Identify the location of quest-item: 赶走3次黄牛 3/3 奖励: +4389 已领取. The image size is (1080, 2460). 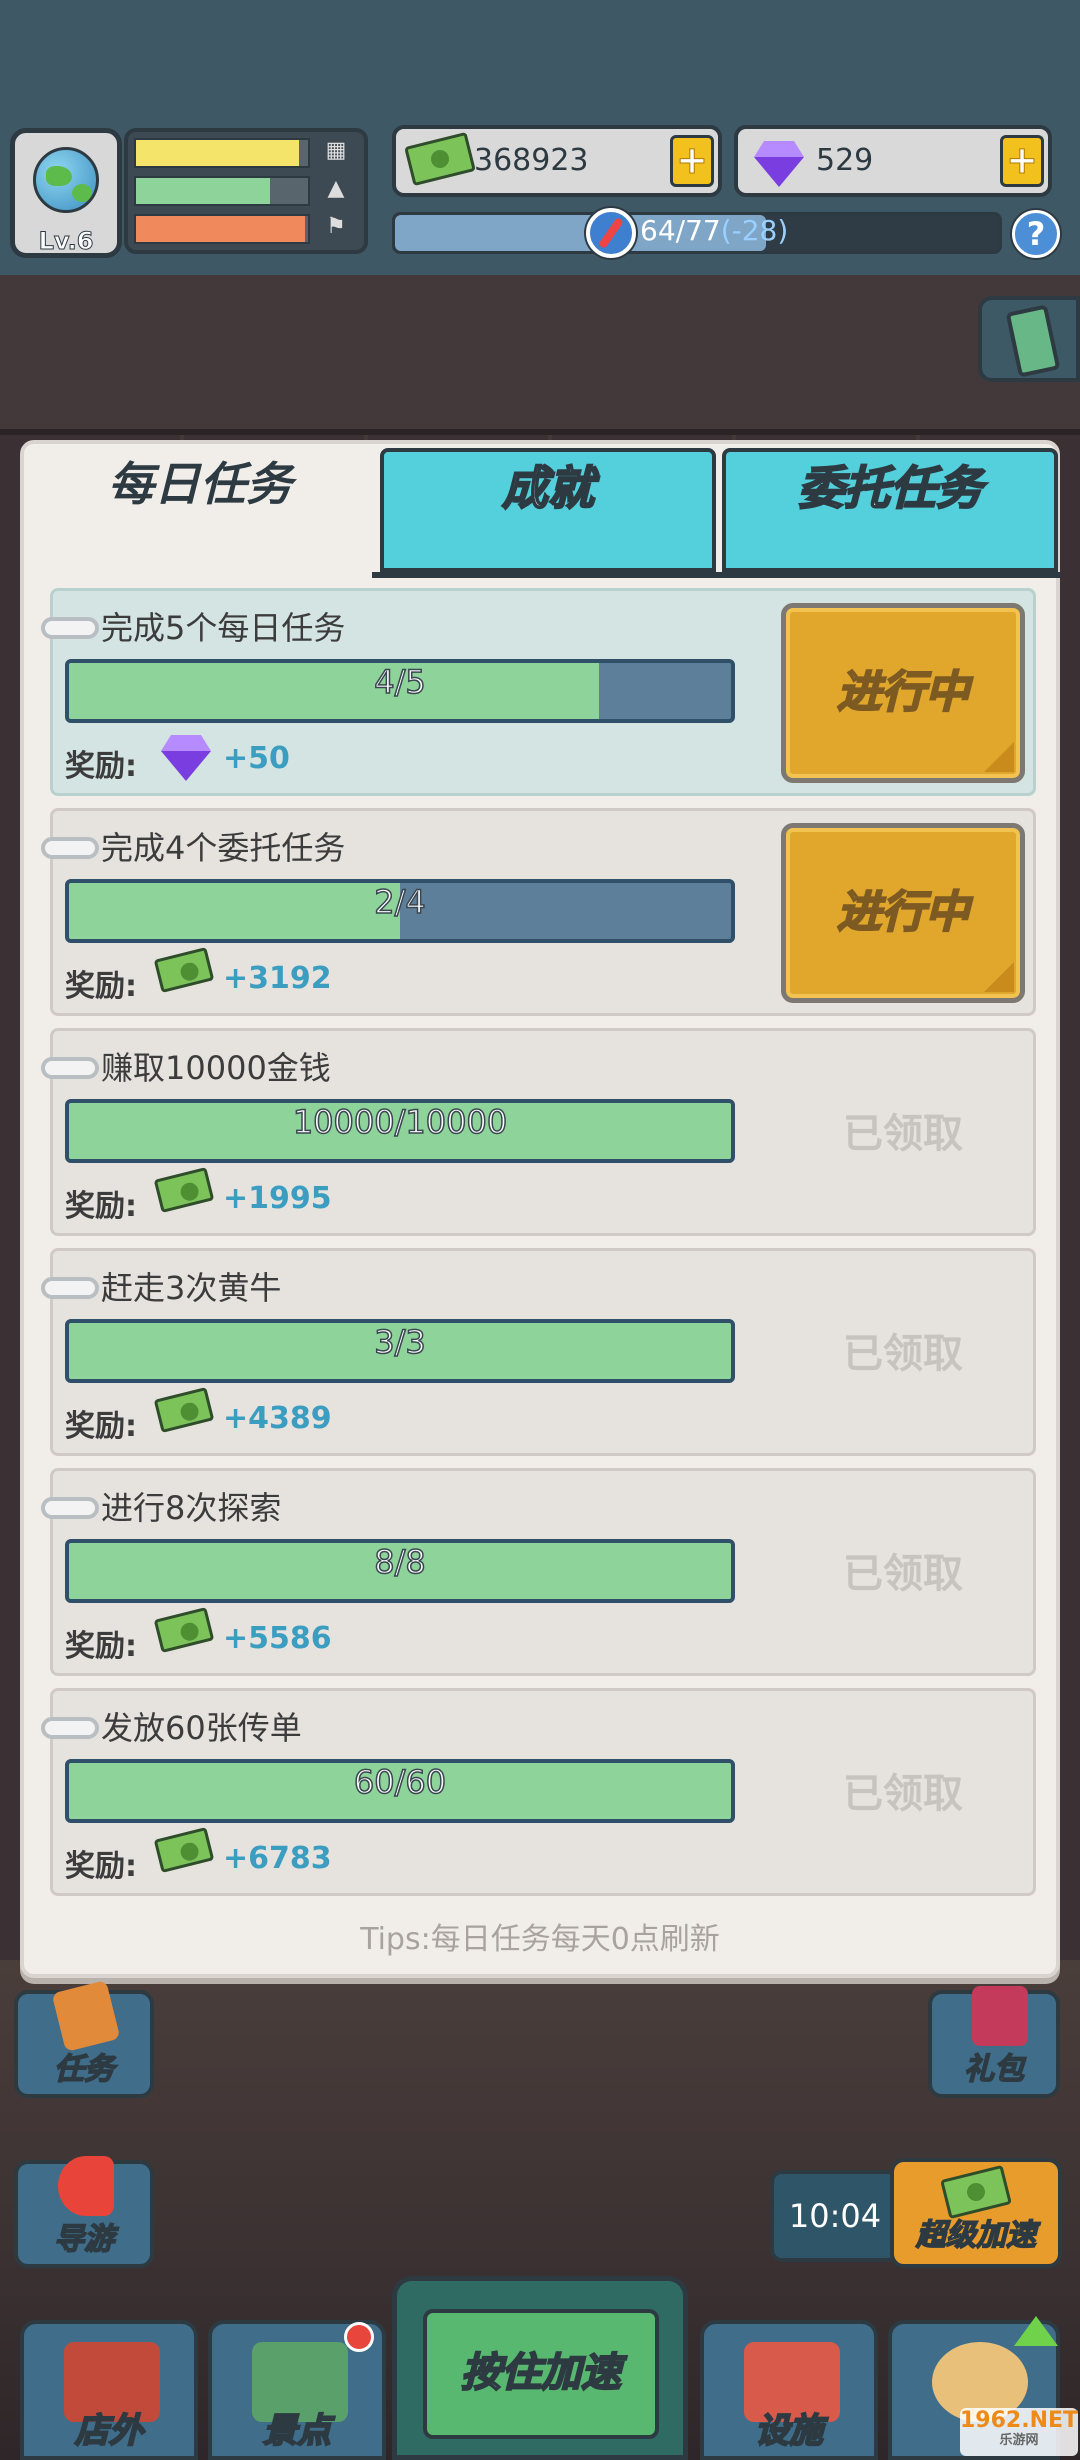
(538, 1352).